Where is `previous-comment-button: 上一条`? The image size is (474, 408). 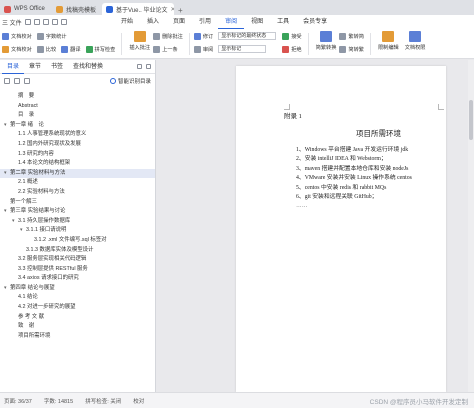
previous-comment-button: 上一条 is located at coordinates (165, 49).